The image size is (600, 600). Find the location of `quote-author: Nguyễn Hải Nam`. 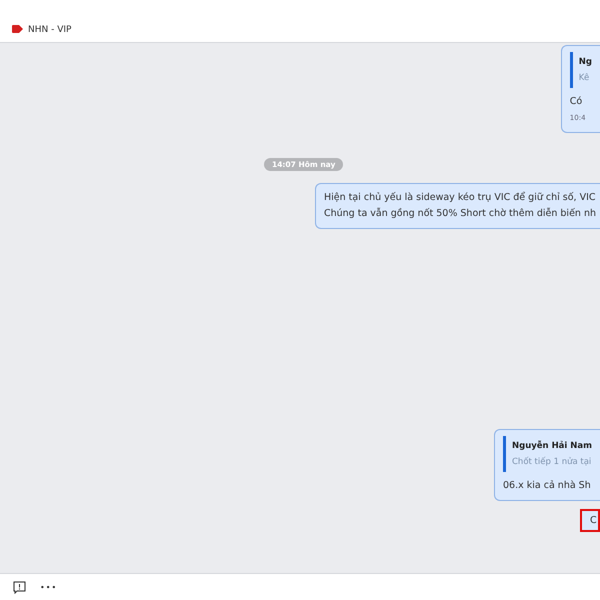

quote-author: Nguyễn Hải Nam is located at coordinates (552, 446).